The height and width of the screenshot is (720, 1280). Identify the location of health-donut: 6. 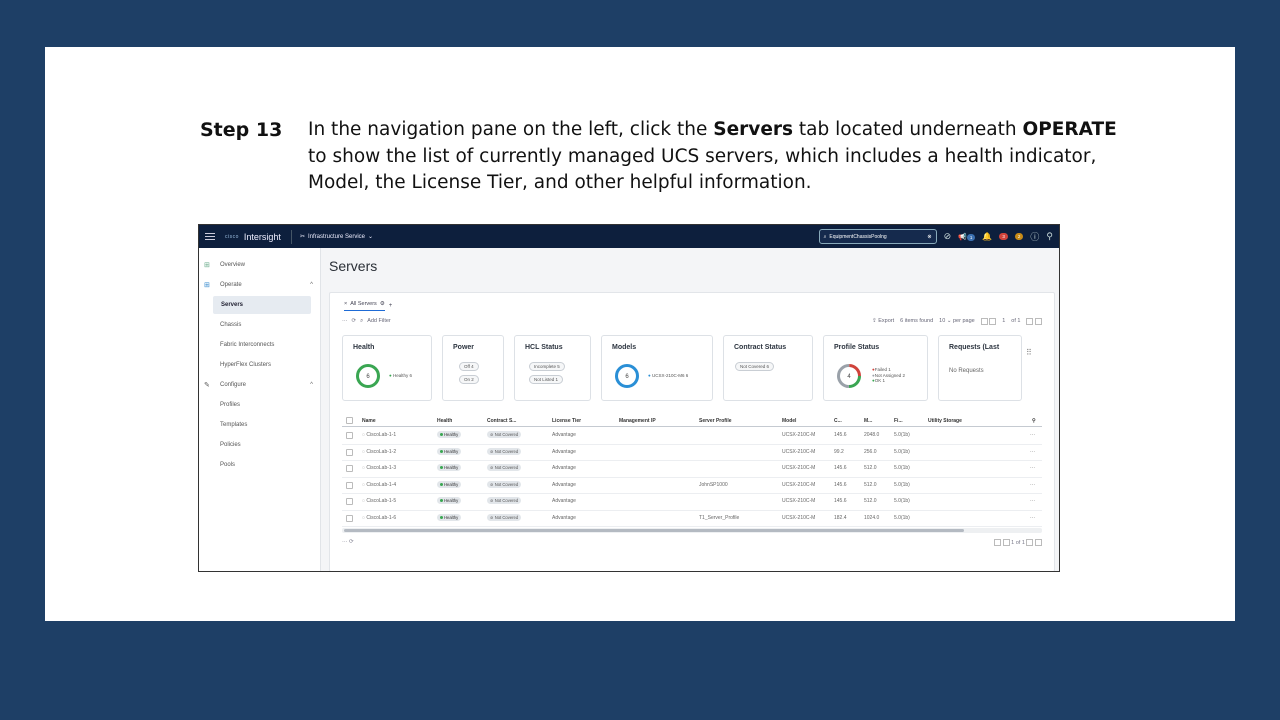
(368, 376).